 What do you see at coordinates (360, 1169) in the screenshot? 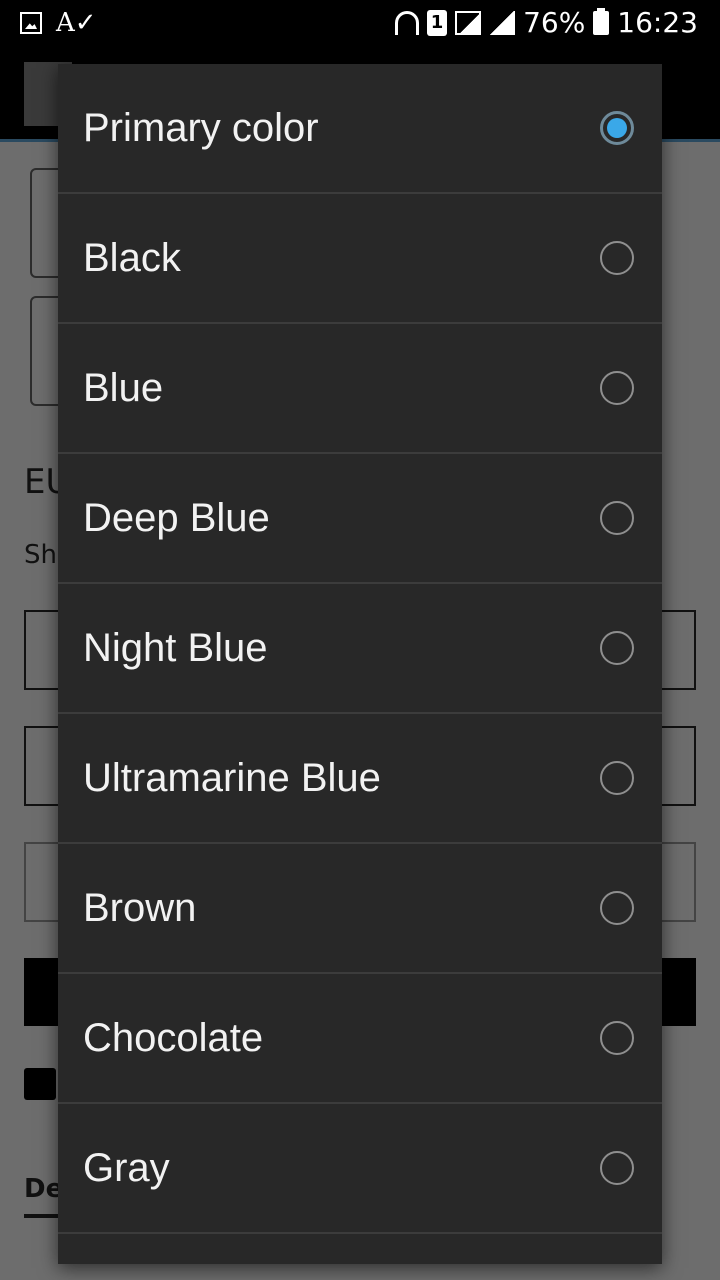
I see `option-gray: Gray` at bounding box center [360, 1169].